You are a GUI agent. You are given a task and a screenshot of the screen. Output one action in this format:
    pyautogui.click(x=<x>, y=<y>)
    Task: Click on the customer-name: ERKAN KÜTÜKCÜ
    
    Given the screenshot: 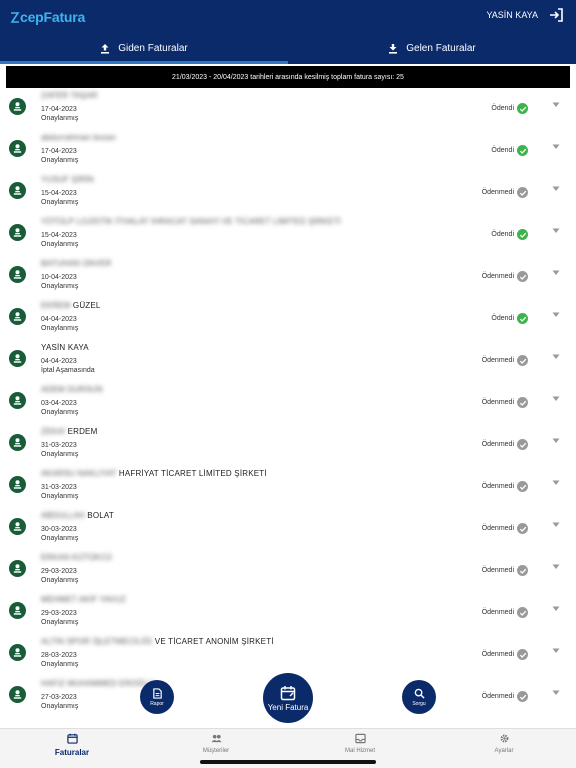 What is the action you would take?
    pyautogui.click(x=76, y=557)
    